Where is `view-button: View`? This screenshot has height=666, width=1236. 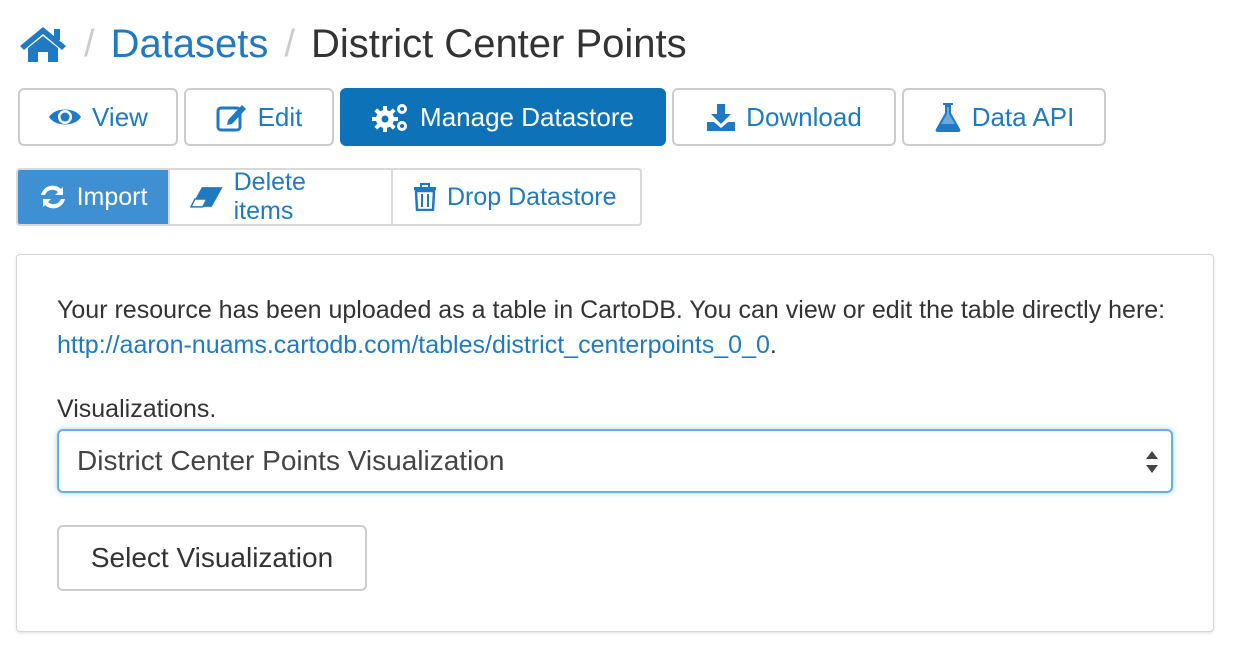 view-button: View is located at coordinates (98, 117).